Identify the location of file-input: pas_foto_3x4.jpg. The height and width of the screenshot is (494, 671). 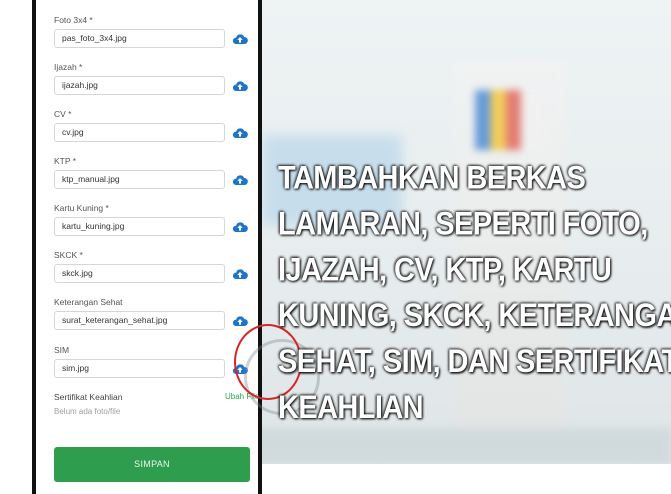
(139, 38).